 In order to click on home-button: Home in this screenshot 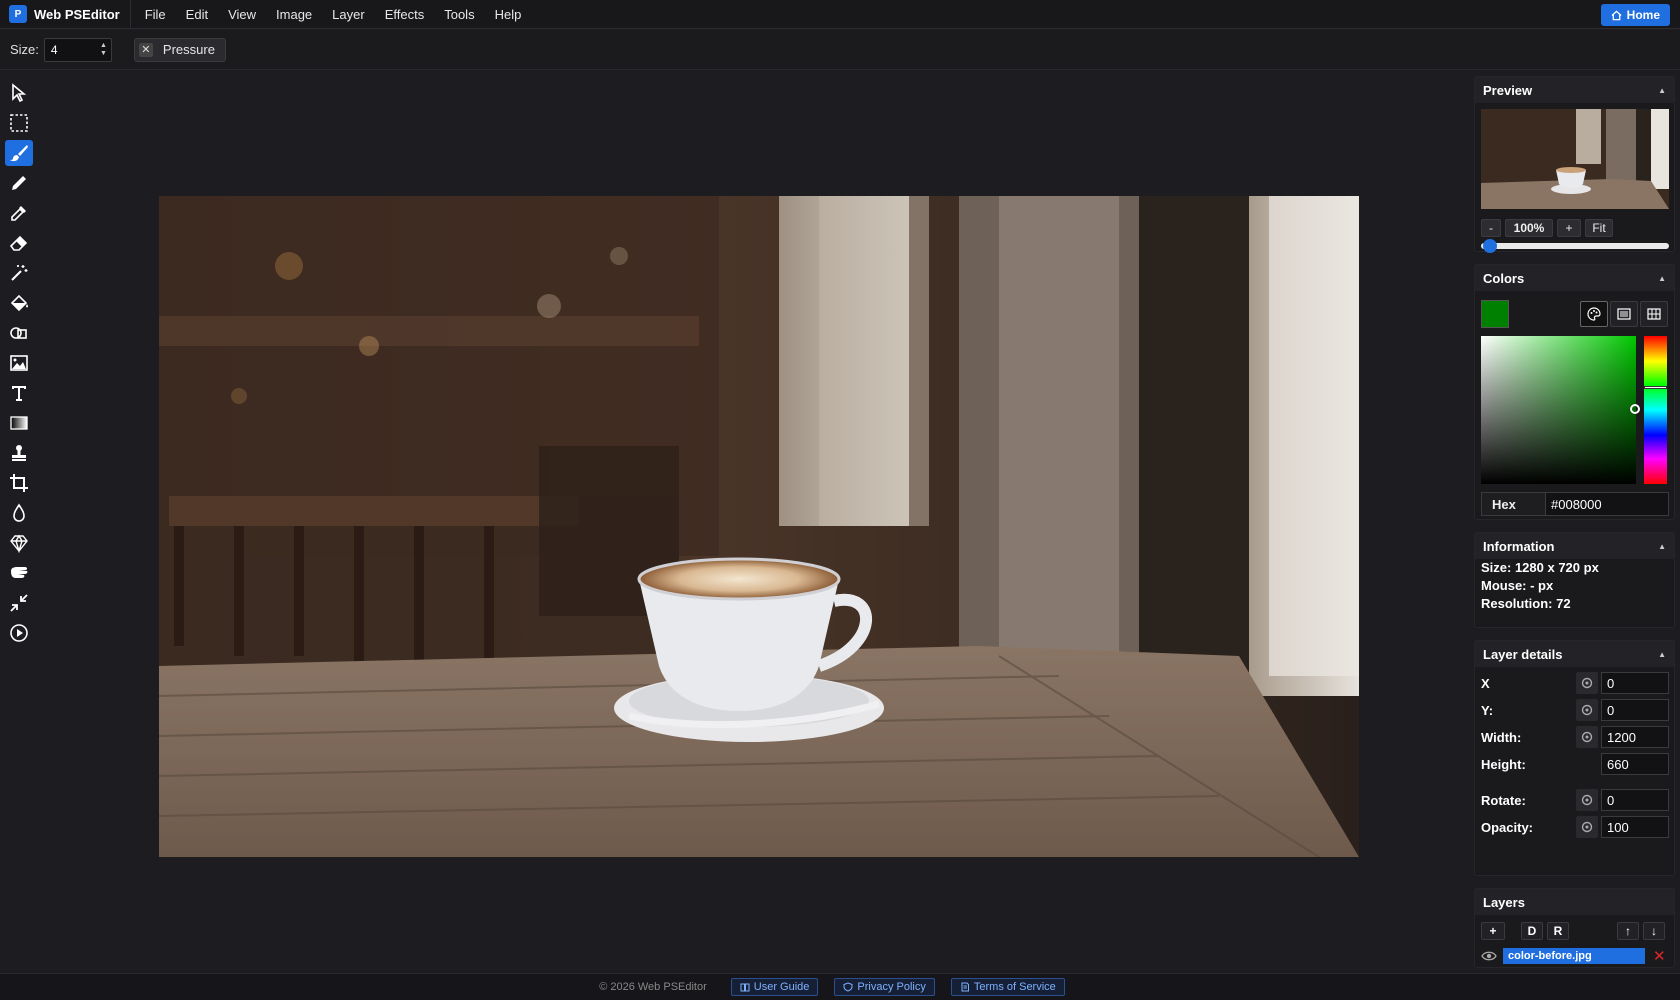, I will do `click(1635, 15)`.